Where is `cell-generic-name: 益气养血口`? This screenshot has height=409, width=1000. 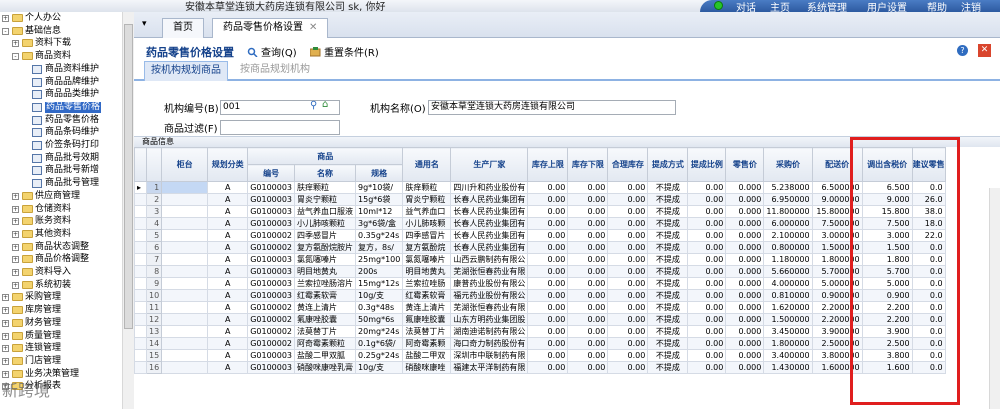
cell-generic-name: 益气养血口 is located at coordinates (427, 211).